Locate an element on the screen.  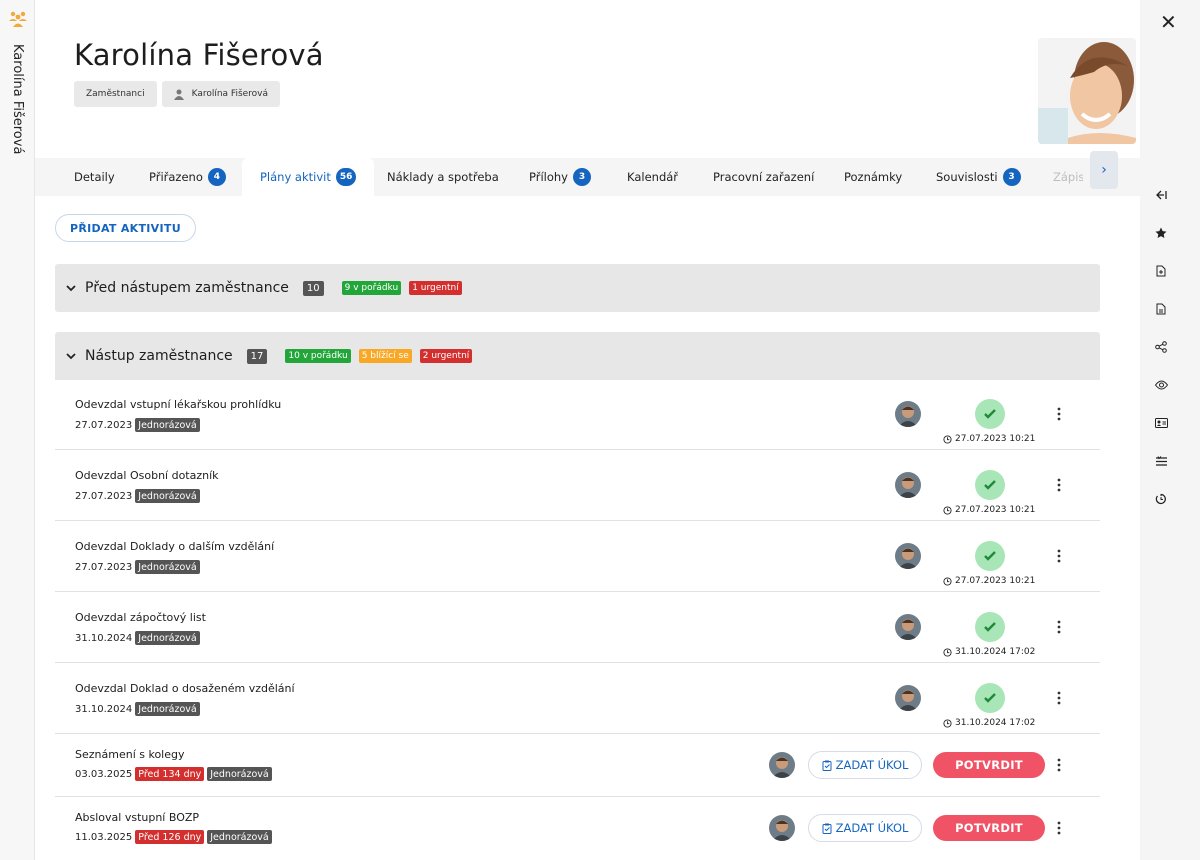
star-icon is located at coordinates (1161, 233).